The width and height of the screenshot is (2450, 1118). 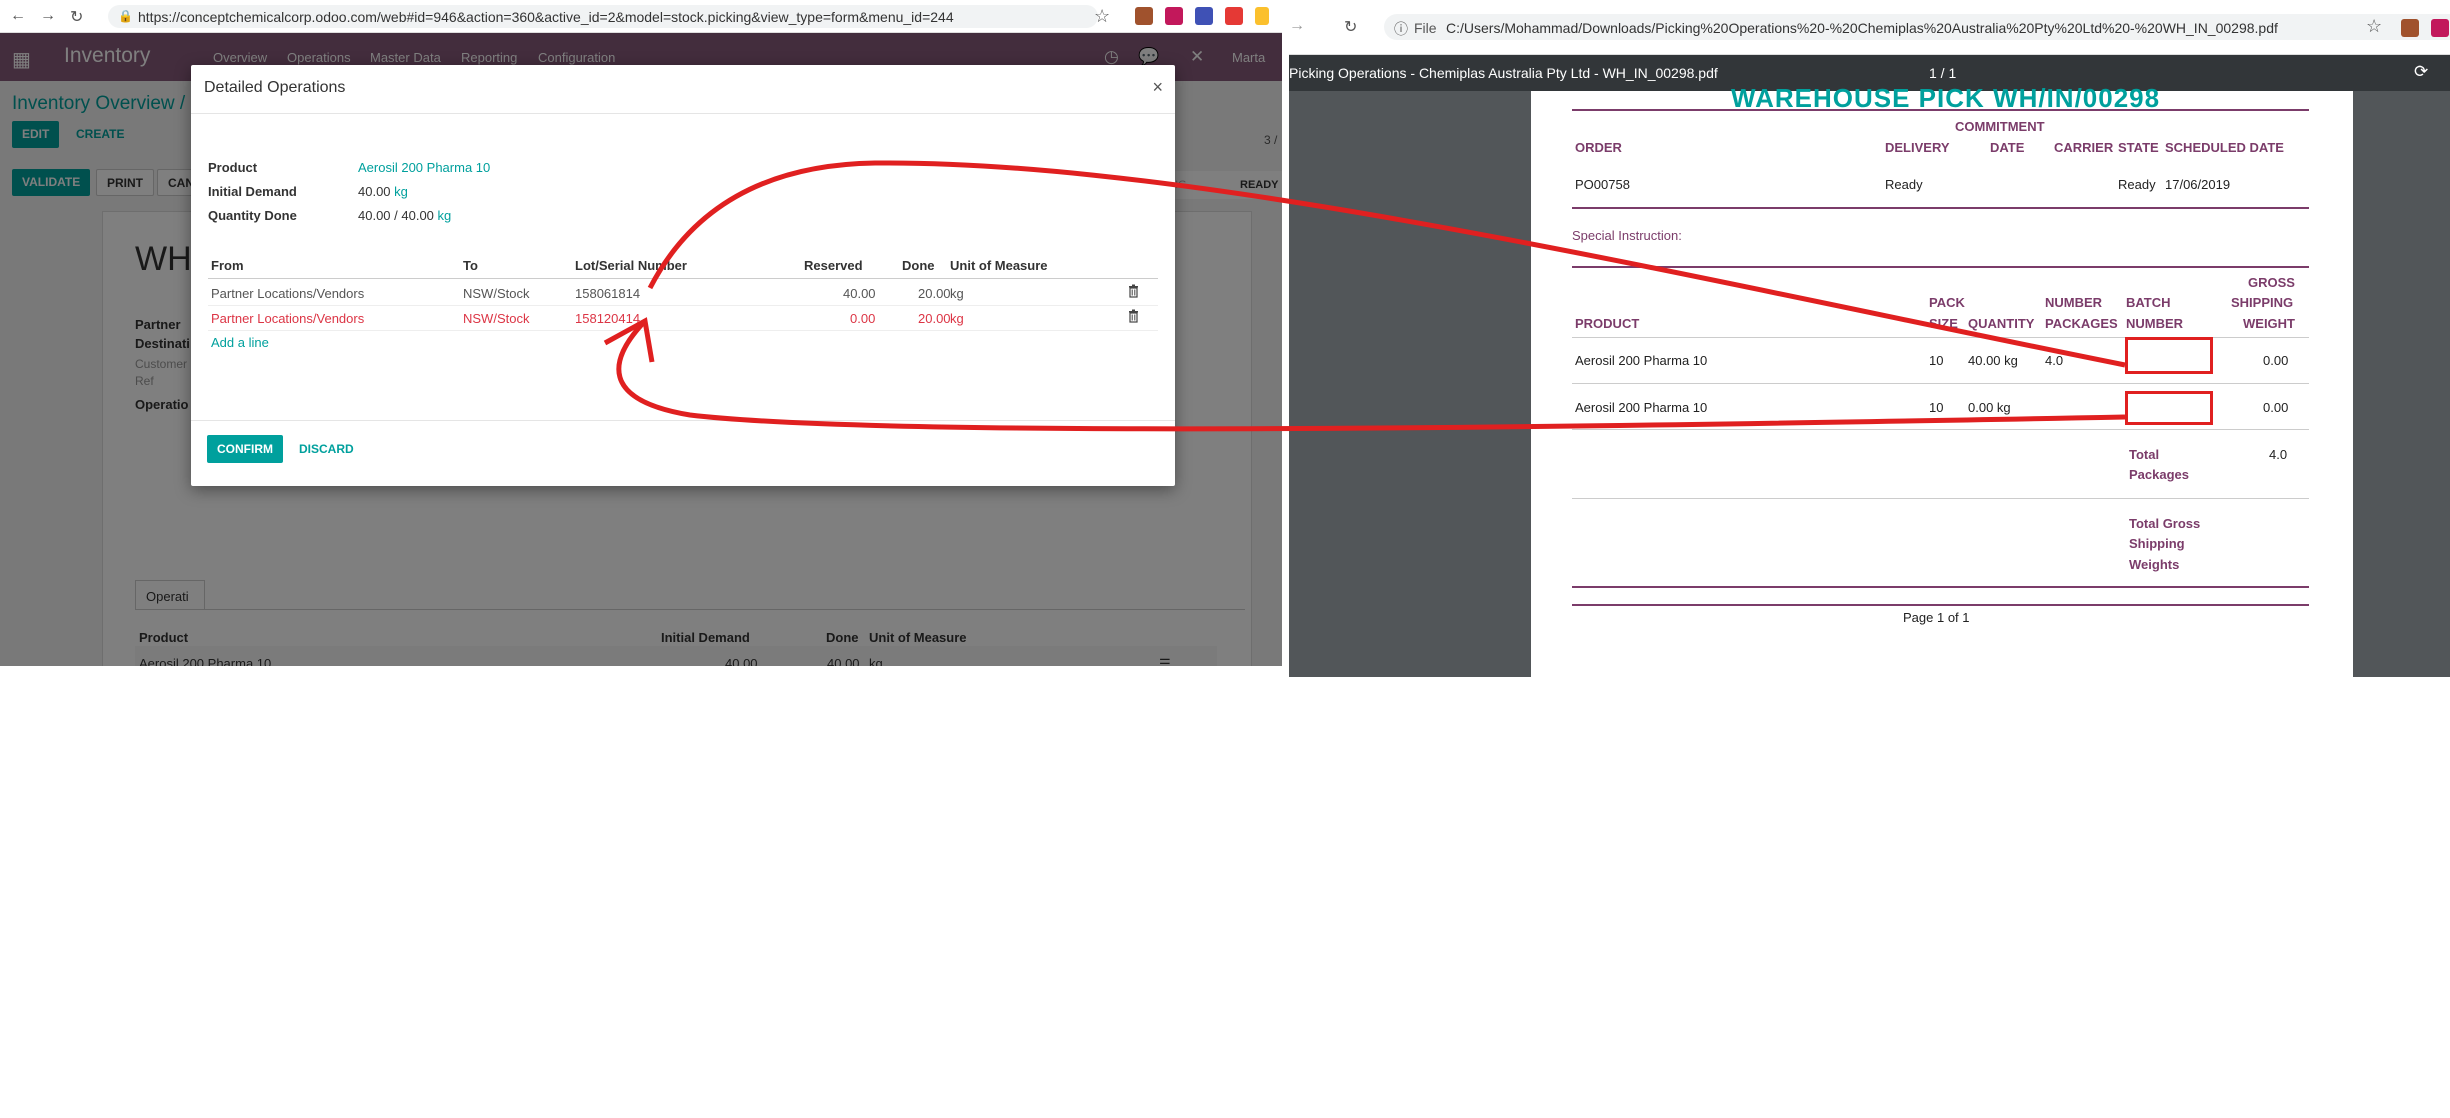 What do you see at coordinates (1401, 29) in the screenshot?
I see `info-icon: ⓘ` at bounding box center [1401, 29].